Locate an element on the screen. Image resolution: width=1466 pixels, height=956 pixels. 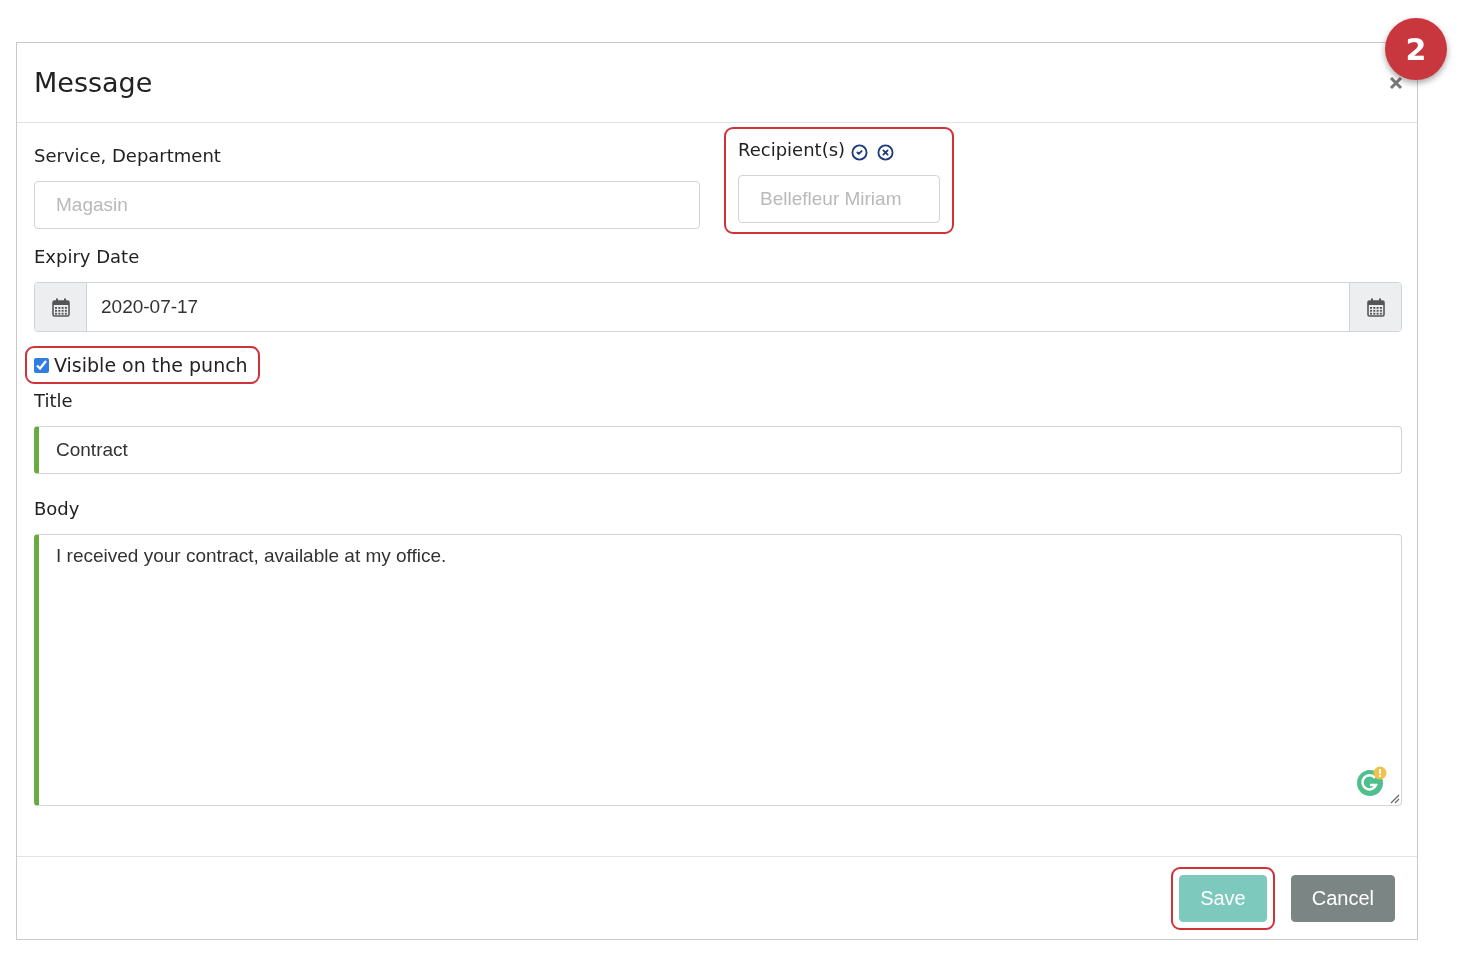
input-field: Bellefleur Miriam is located at coordinates (839, 199).